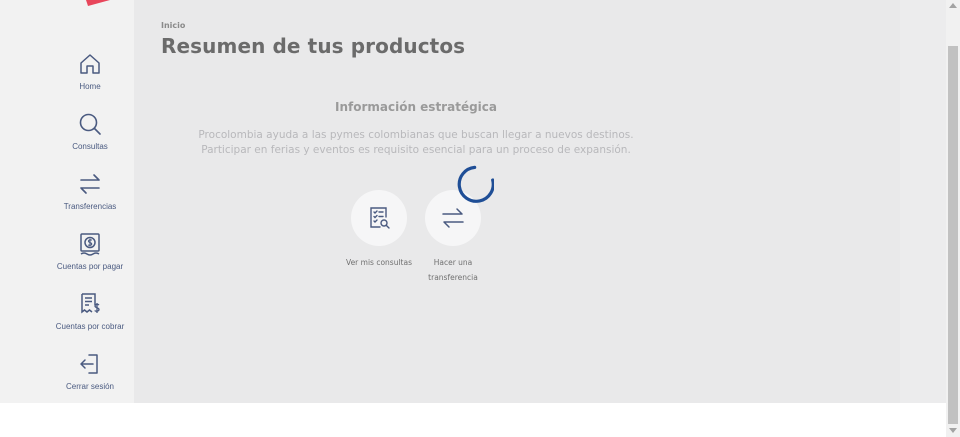  Describe the element at coordinates (953, 5) in the screenshot. I see `scroll-up-arrow-icon` at that location.